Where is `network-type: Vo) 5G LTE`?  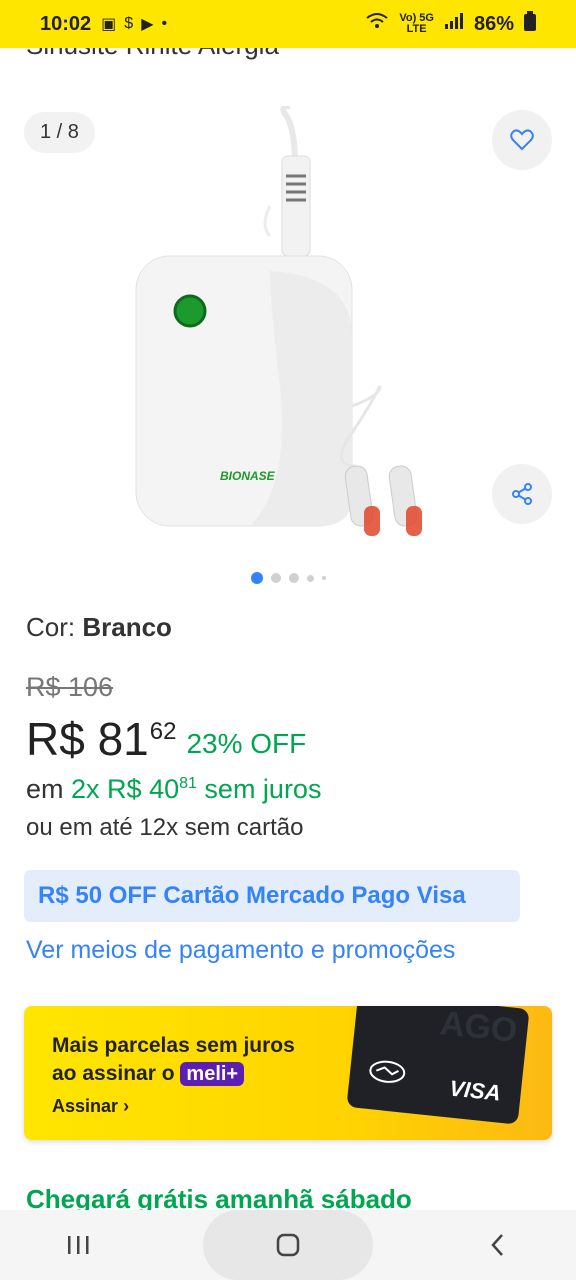 network-type: Vo) 5G LTE is located at coordinates (416, 23).